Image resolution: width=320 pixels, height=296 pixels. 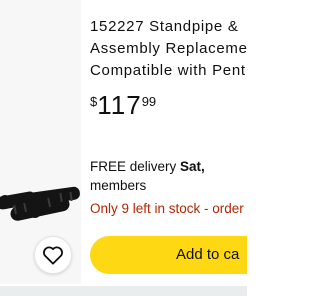 I want to click on wishlist-button, so click(x=53, y=255).